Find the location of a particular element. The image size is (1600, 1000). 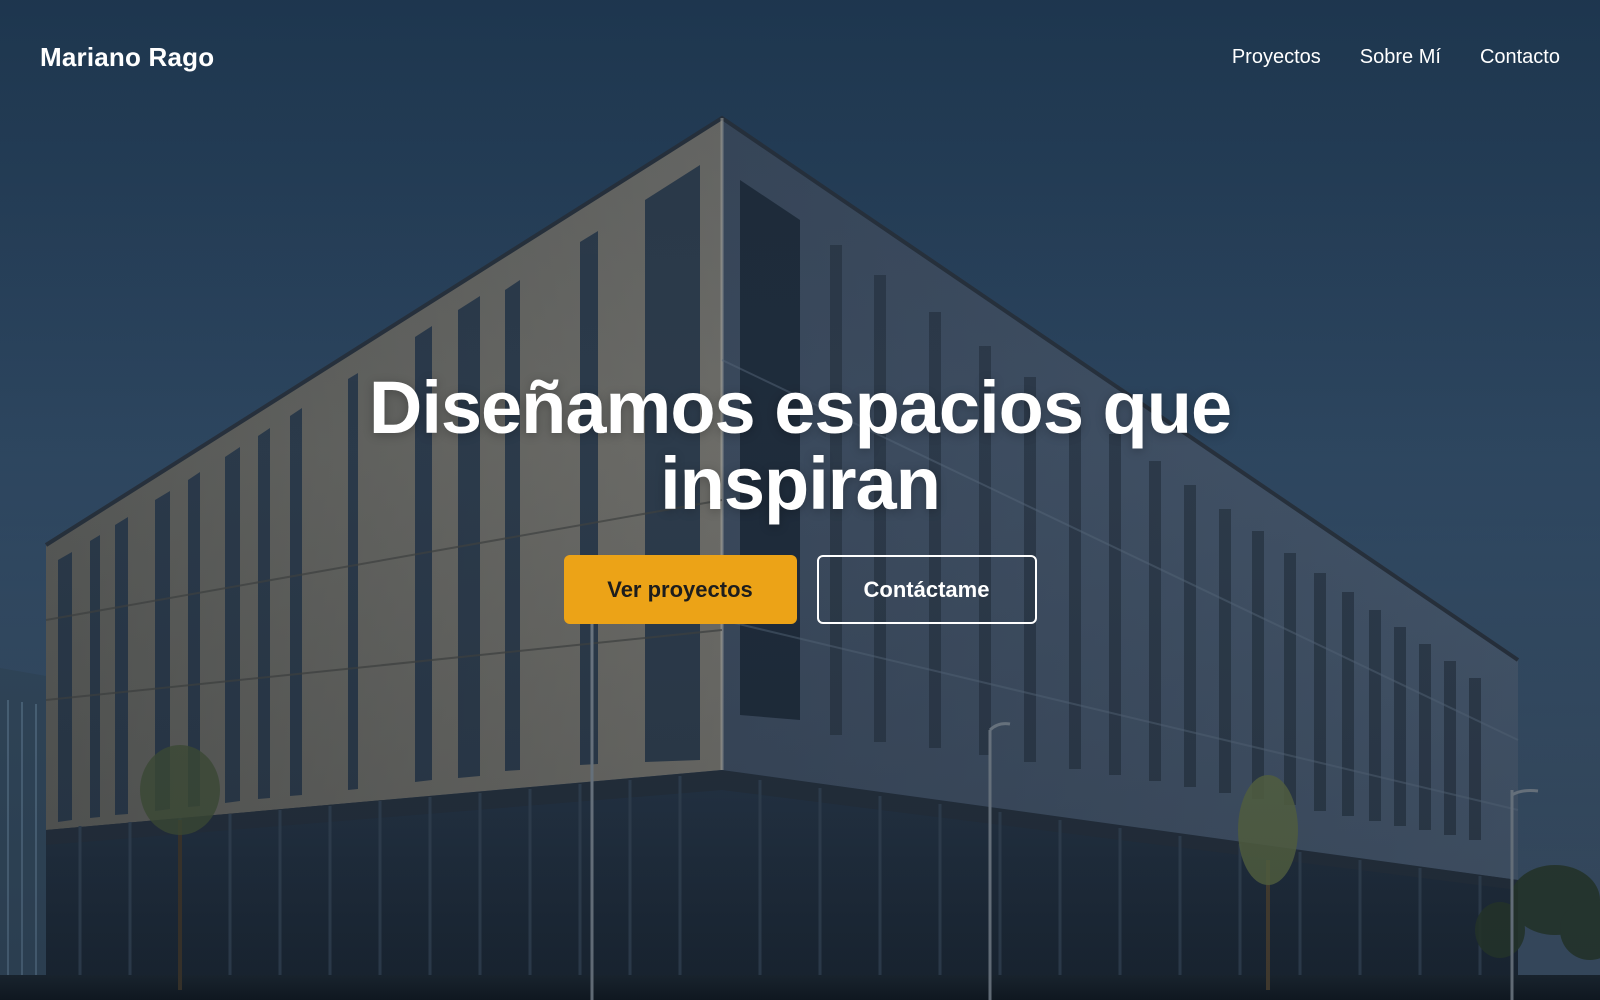

hero-headline: Diseñamos espacios que inspiran is located at coordinates (800, 446).